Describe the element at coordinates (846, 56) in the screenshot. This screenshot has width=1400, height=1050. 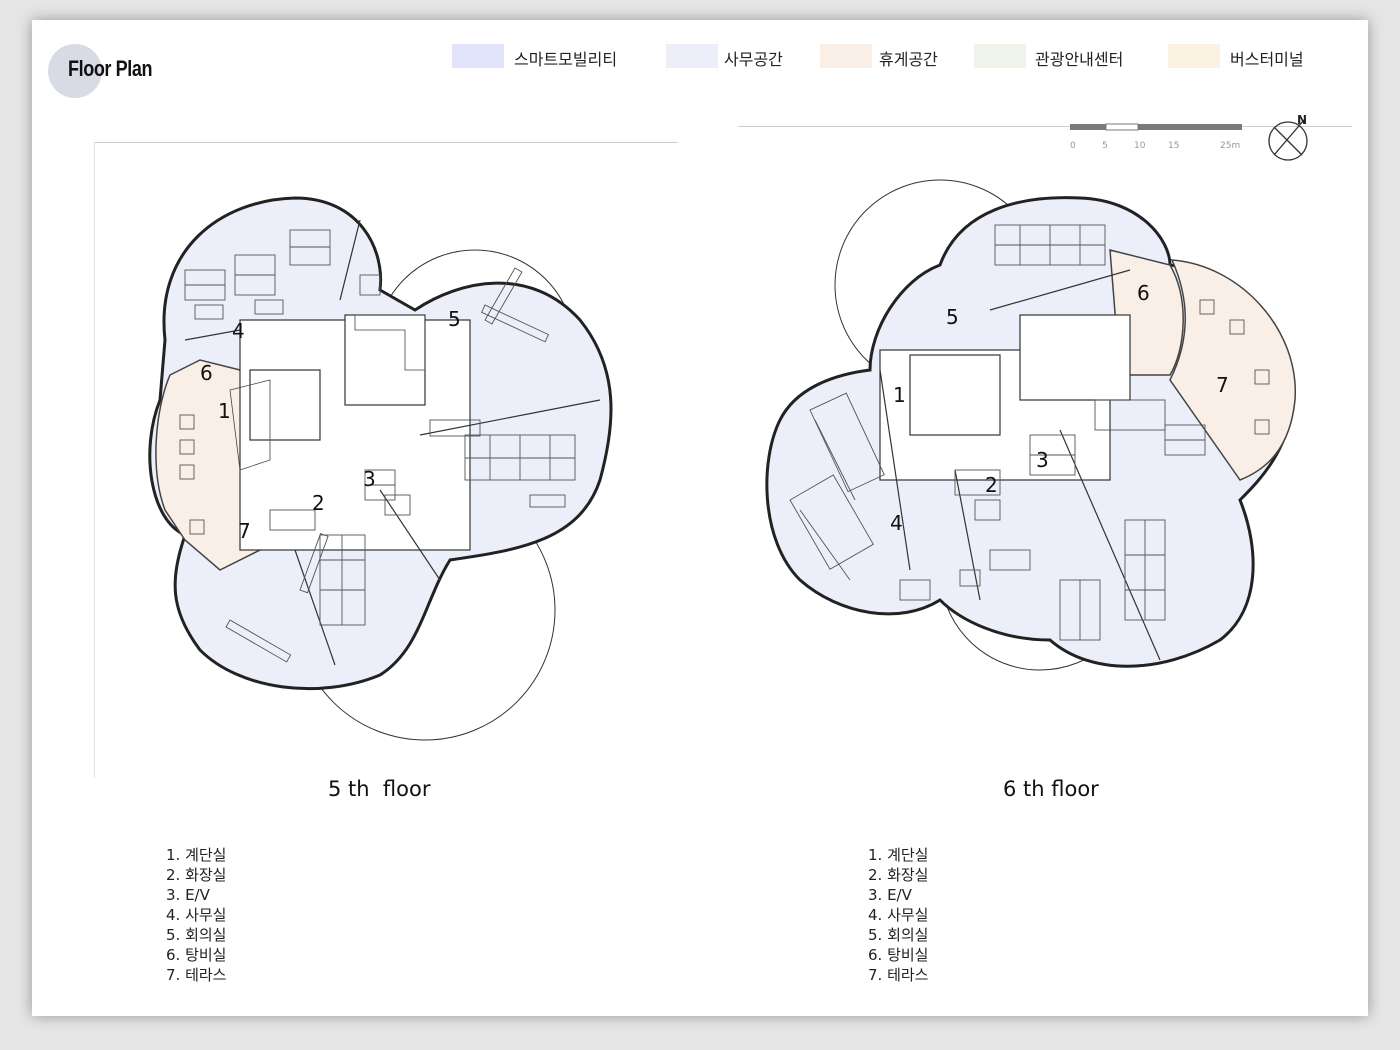
I see `legend-swatch-lounge` at that location.